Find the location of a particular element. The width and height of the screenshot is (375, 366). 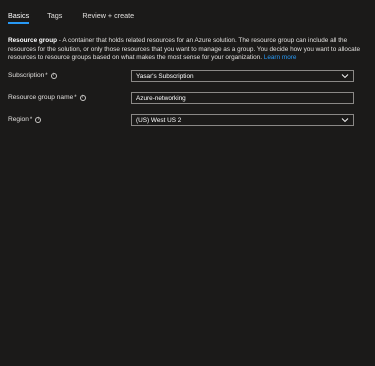

resource-group-name-value: Azure-networking is located at coordinates (161, 98).